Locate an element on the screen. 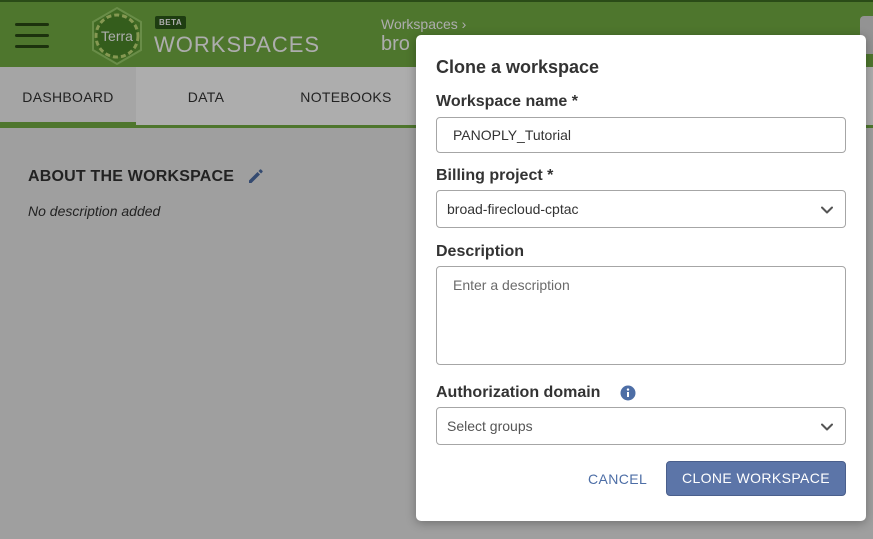 The width and height of the screenshot is (873, 539). clone-workspace-button: CLONE WORKSPACE is located at coordinates (756, 478).